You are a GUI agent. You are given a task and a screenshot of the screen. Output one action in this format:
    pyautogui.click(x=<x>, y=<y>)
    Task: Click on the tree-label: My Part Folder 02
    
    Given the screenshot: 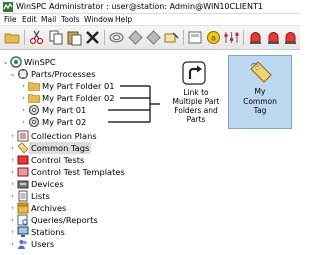 What is the action you would take?
    pyautogui.click(x=78, y=98)
    